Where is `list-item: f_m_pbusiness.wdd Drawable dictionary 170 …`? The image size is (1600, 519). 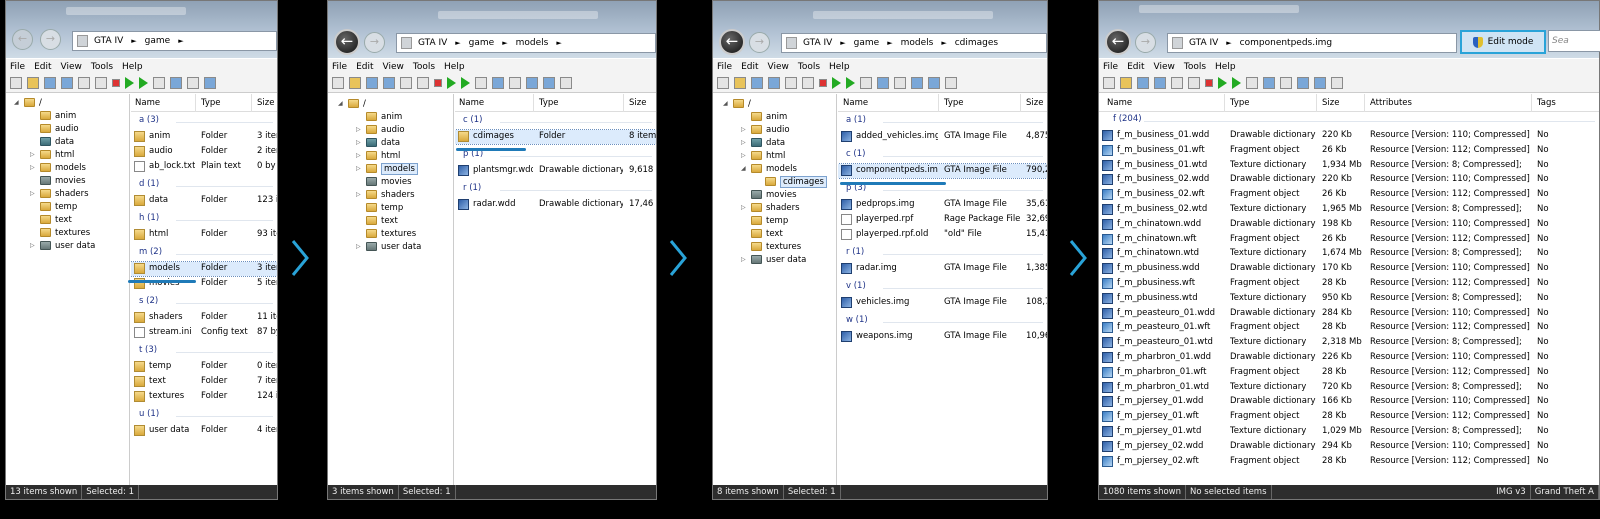 list-item: f_m_pbusiness.wdd Drawable dictionary 170 … is located at coordinates (1349, 269).